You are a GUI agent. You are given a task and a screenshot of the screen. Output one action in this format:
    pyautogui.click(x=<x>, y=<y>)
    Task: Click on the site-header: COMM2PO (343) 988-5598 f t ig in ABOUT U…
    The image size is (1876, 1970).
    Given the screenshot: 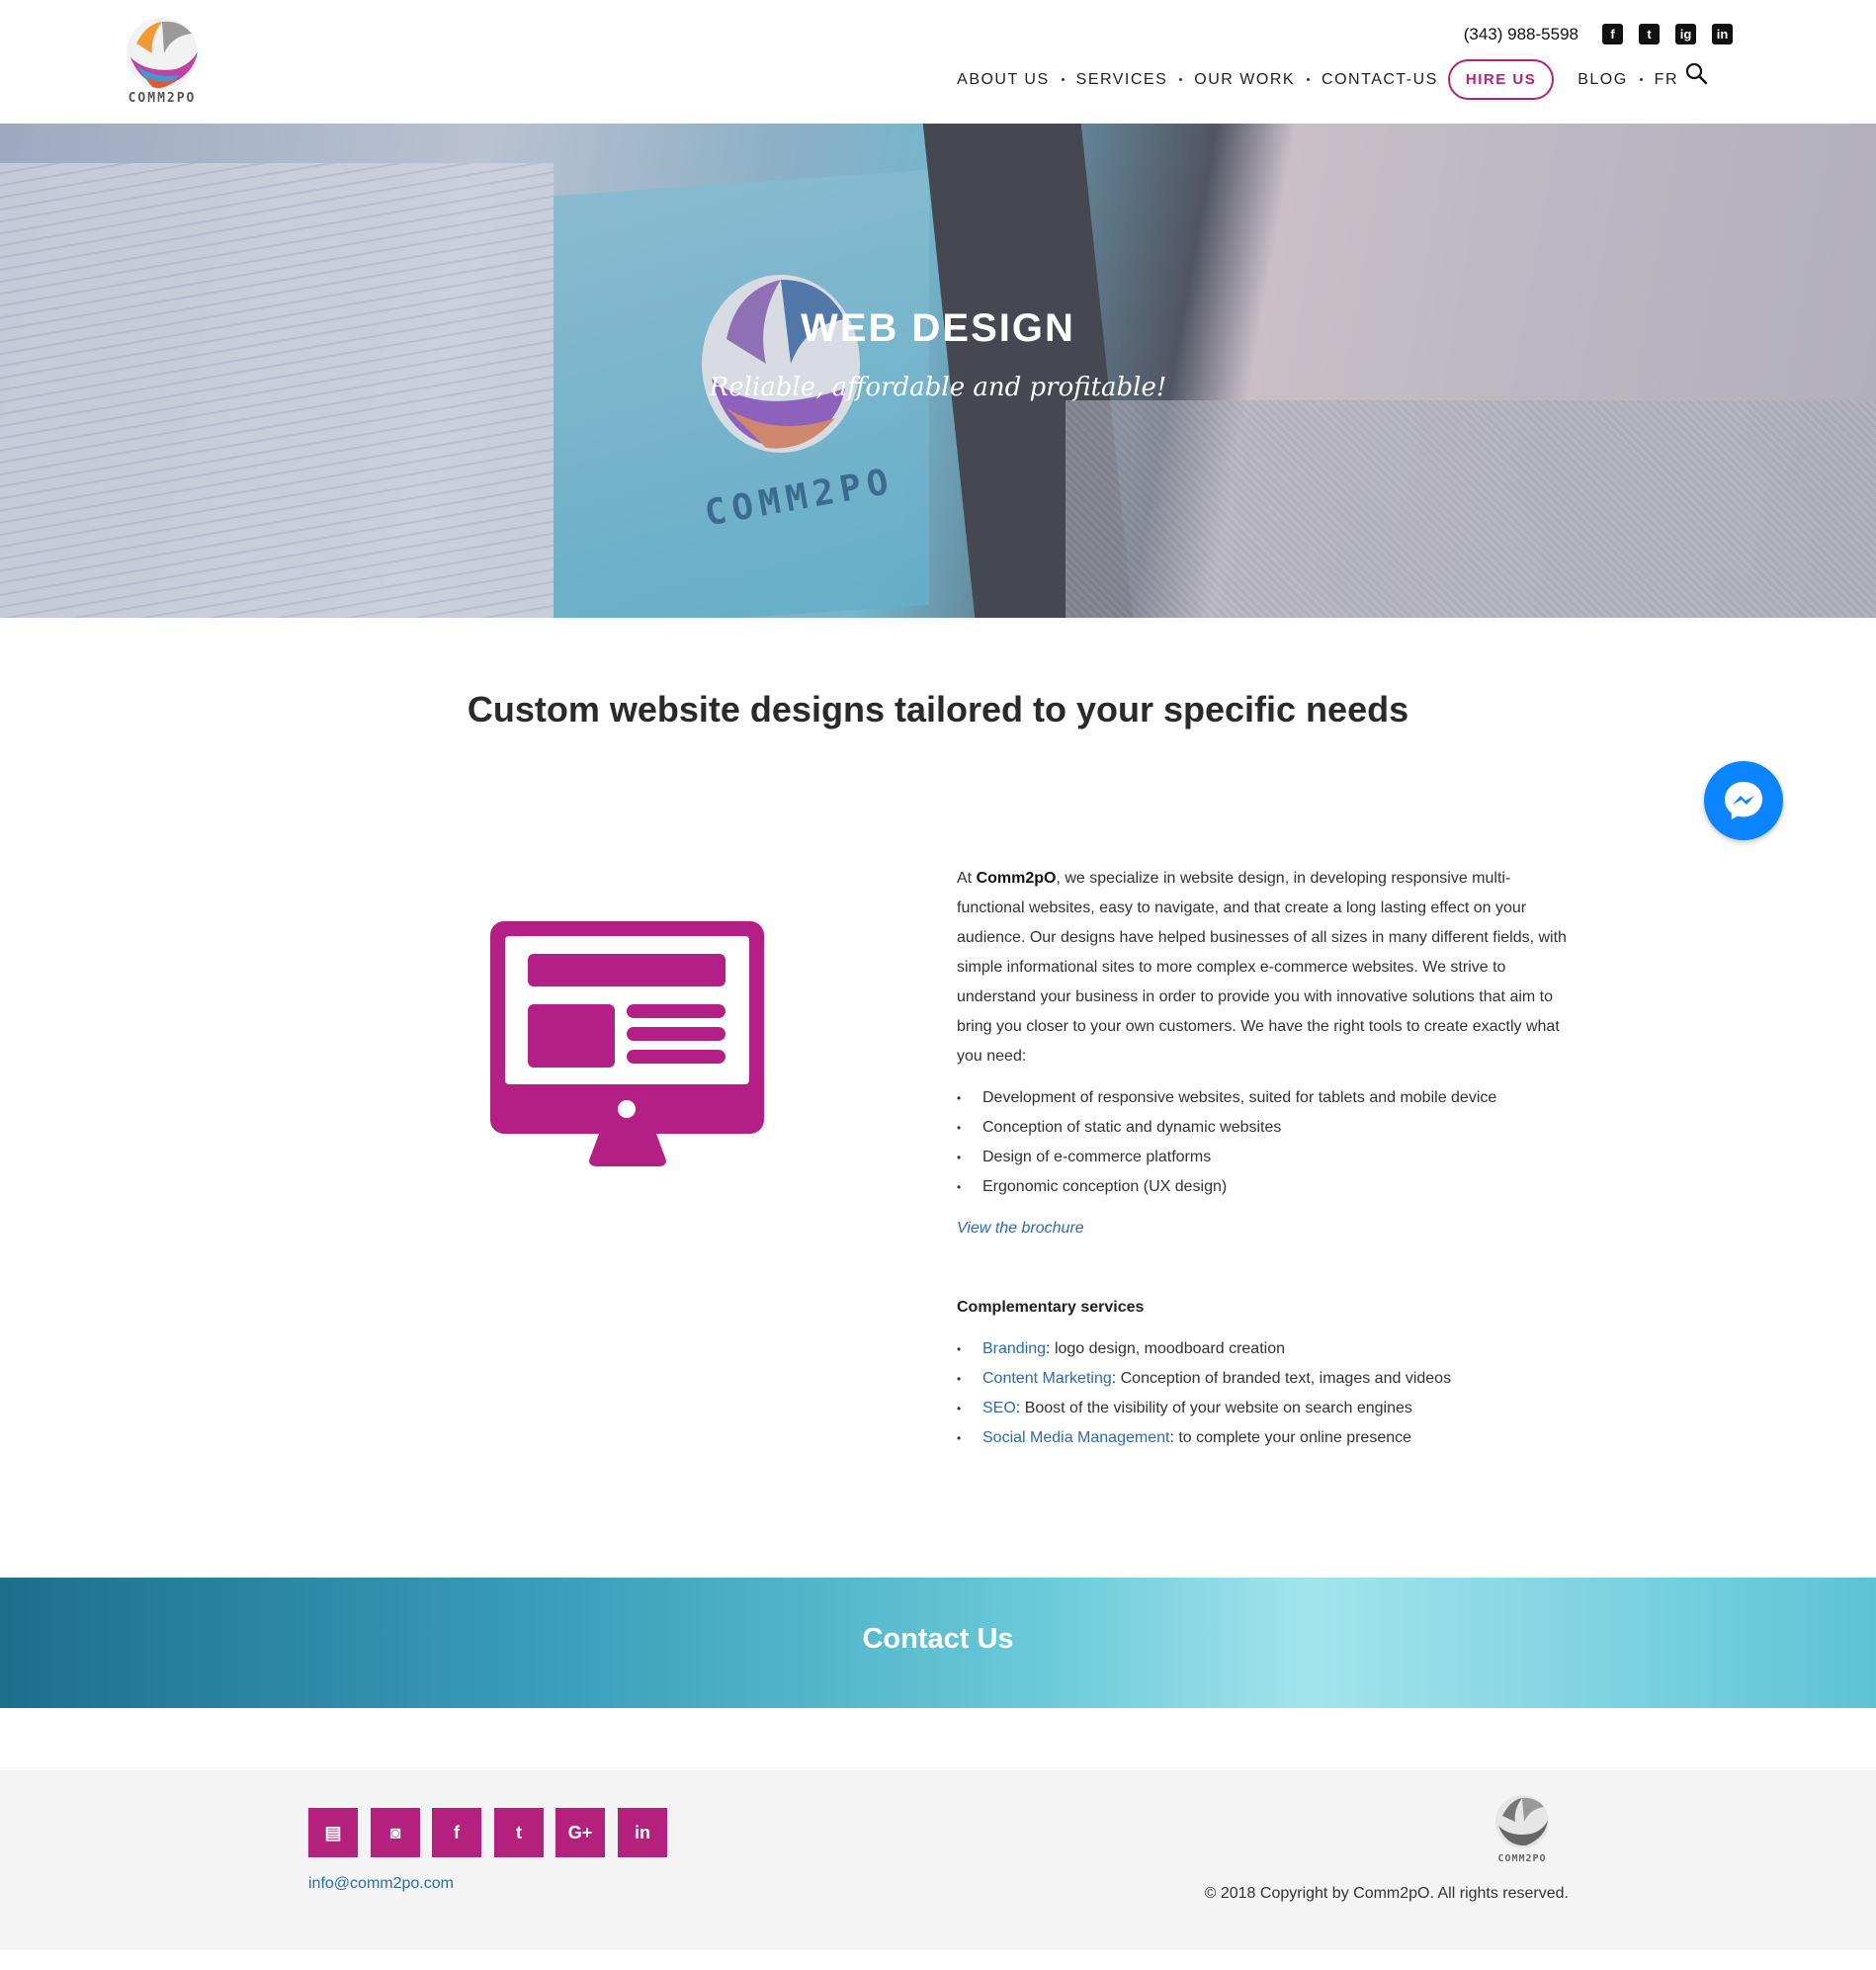 What is the action you would take?
    pyautogui.click(x=938, y=62)
    